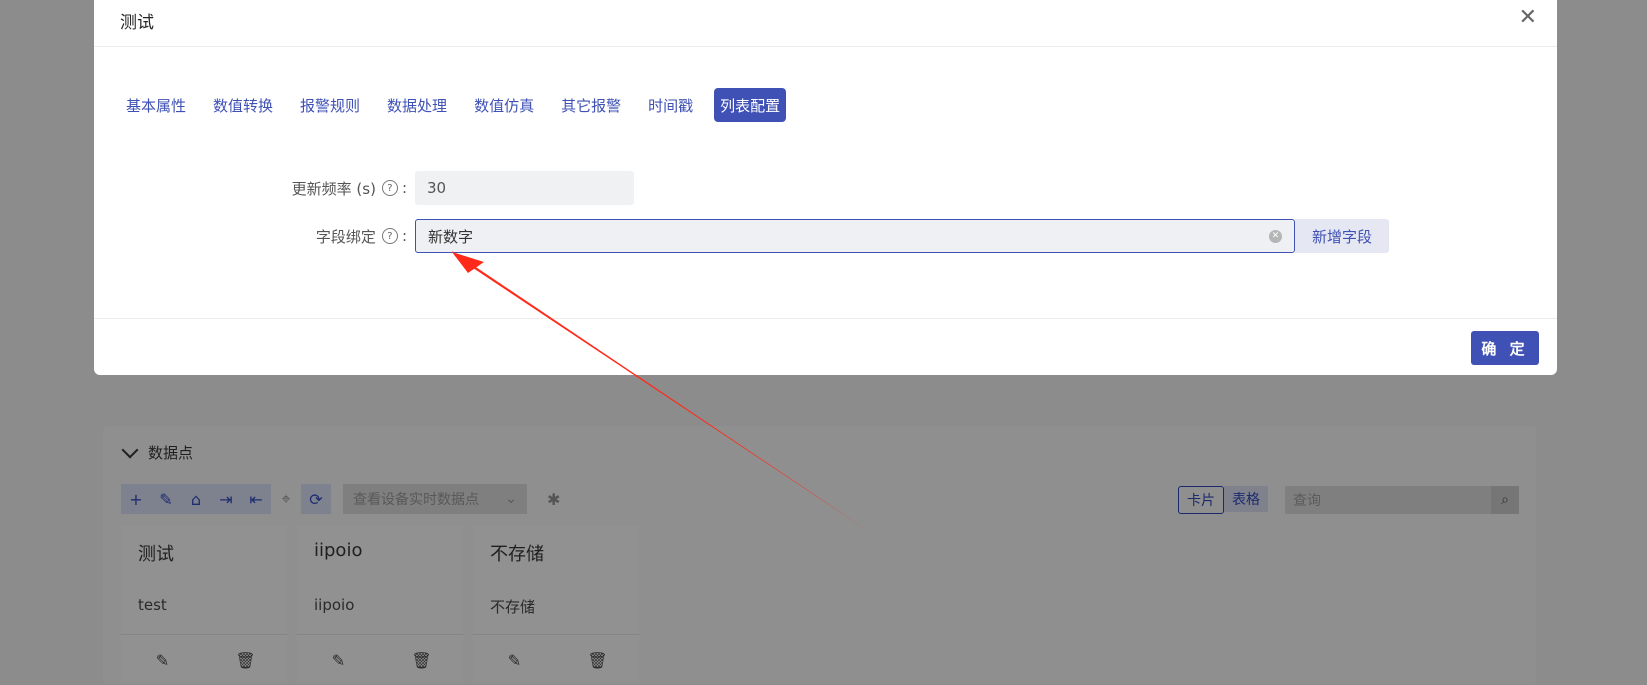 The image size is (1647, 685). What do you see at coordinates (511, 499) in the screenshot?
I see `chevron-down-icon: ⌄` at bounding box center [511, 499].